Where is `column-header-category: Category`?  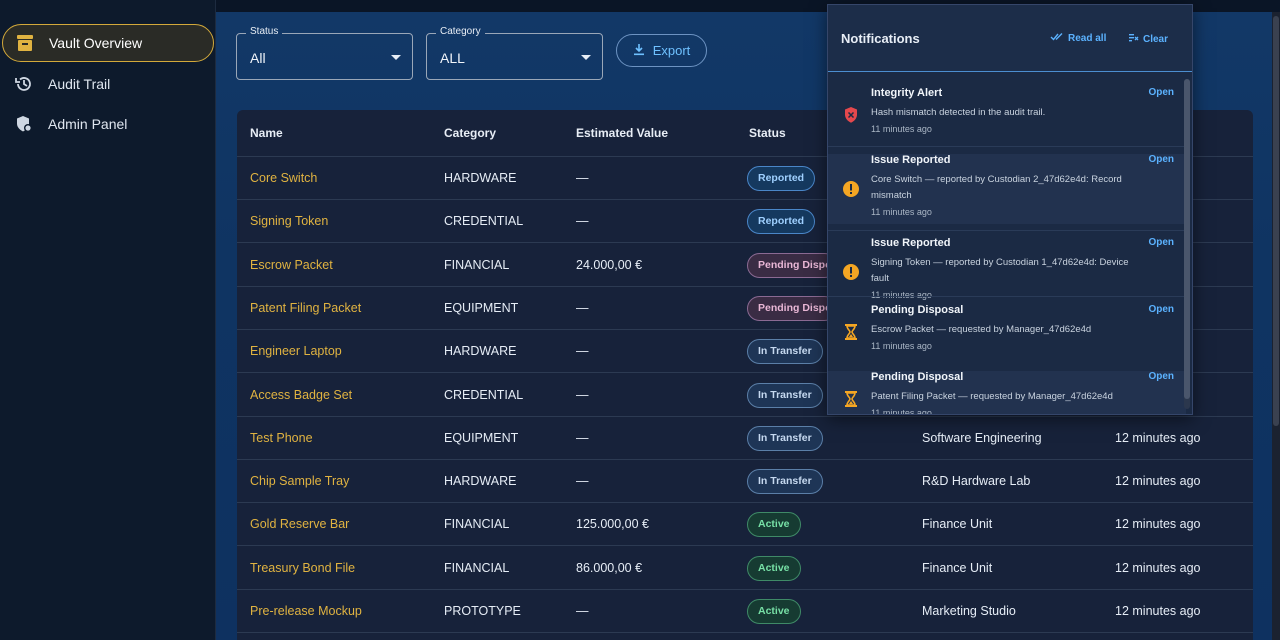 column-header-category: Category is located at coordinates (470, 133).